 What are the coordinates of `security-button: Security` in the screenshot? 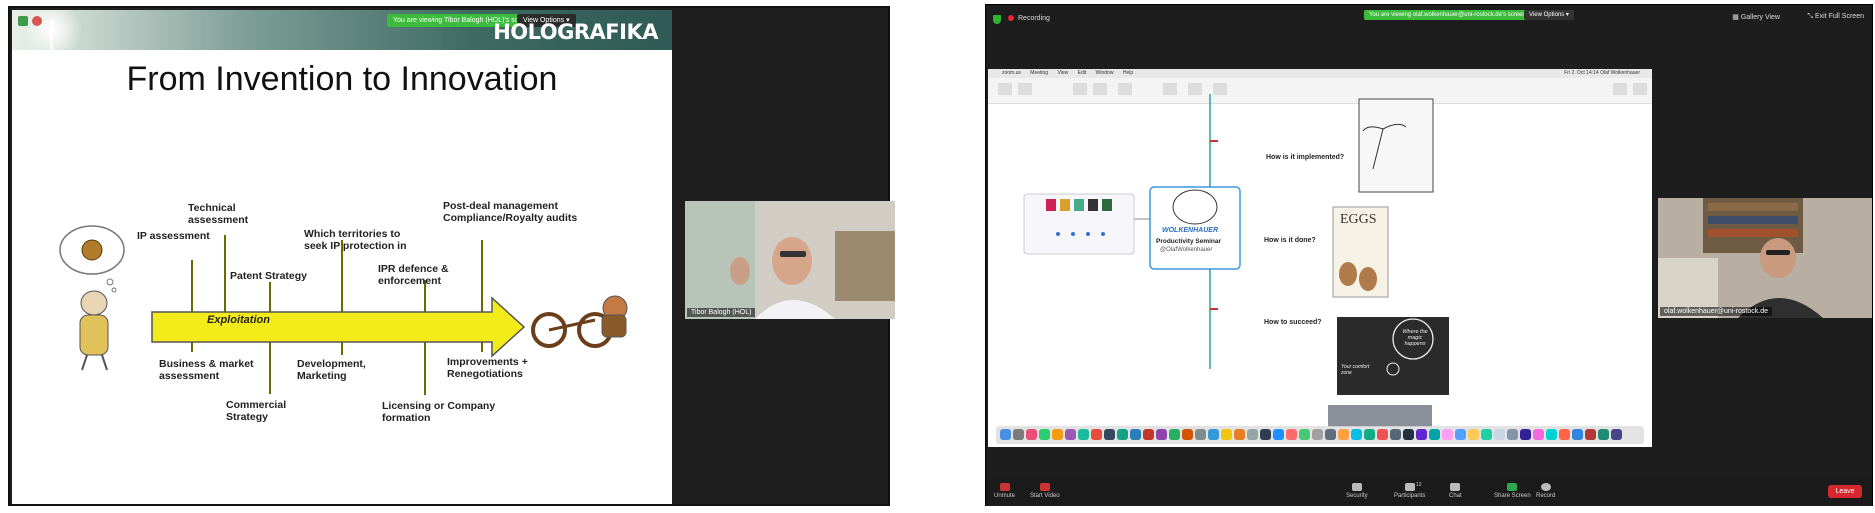 It's located at (1357, 491).